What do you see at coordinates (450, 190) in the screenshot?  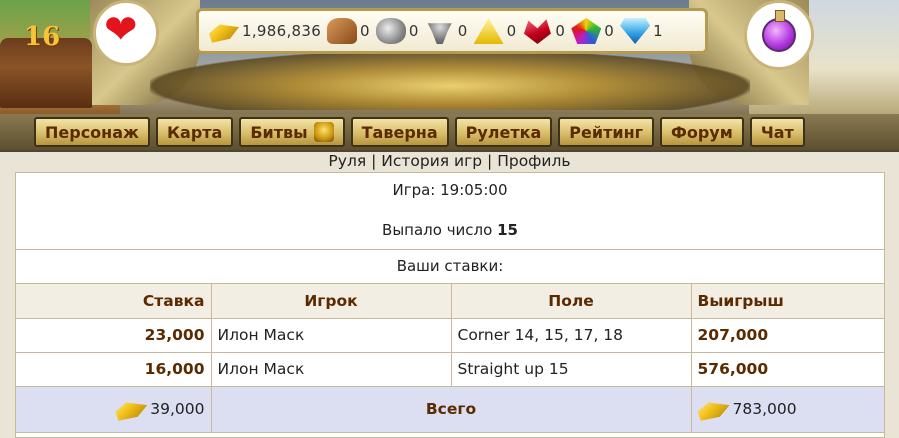 I see `game-time: Игра: 19:05:00` at bounding box center [450, 190].